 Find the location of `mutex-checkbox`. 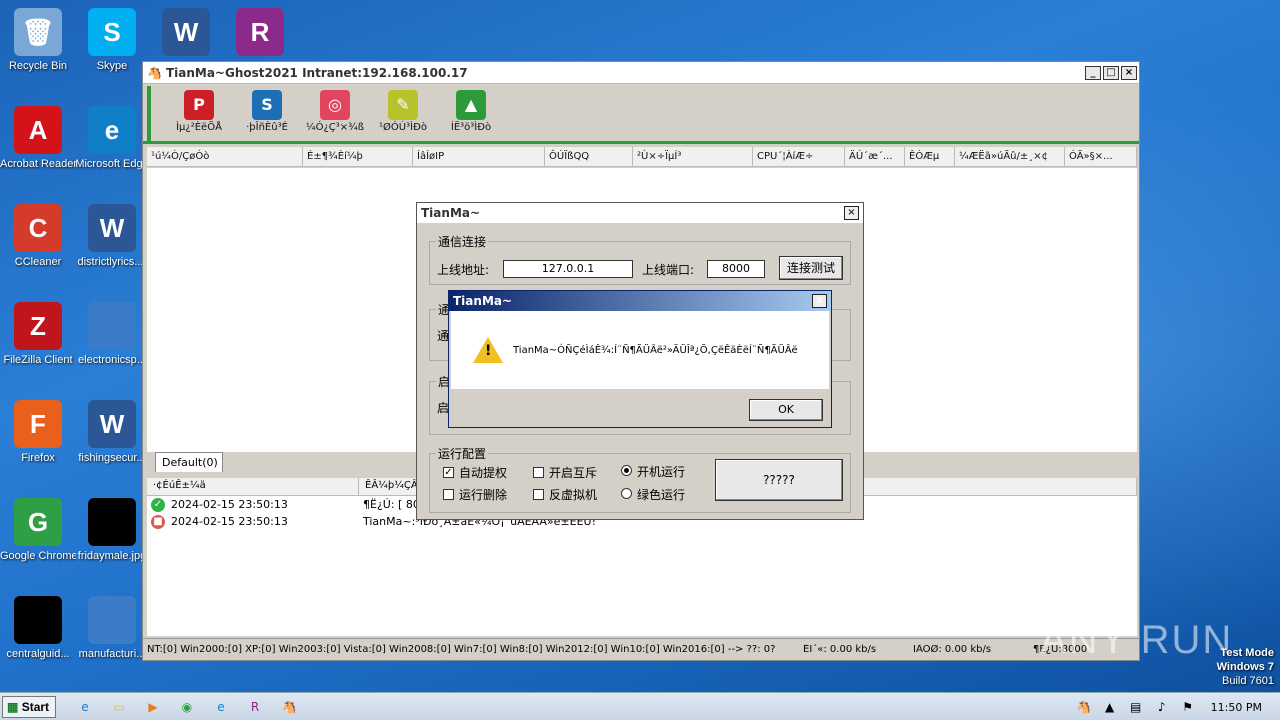

mutex-checkbox is located at coordinates (538, 472).